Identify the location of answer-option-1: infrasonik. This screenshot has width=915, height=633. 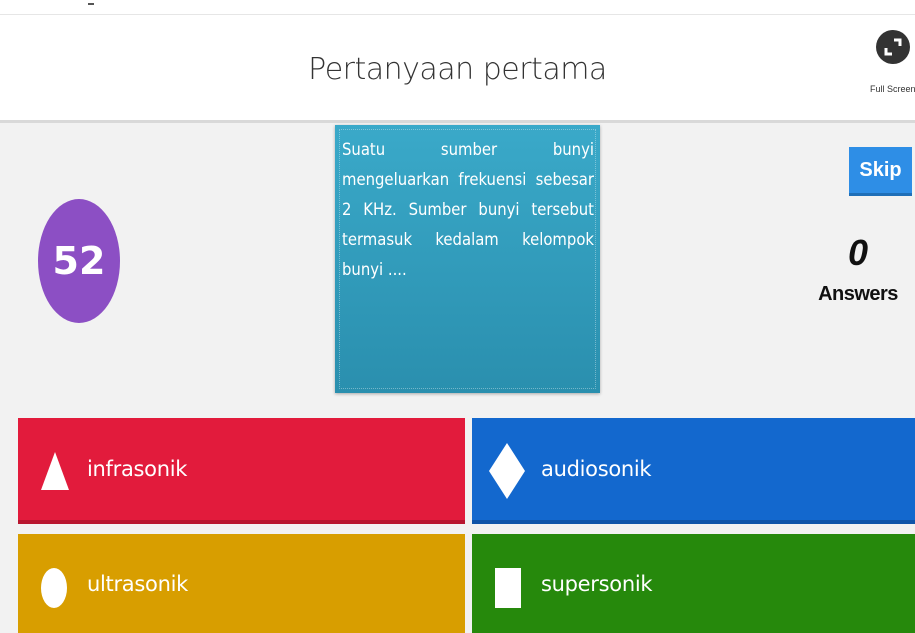
(241, 471).